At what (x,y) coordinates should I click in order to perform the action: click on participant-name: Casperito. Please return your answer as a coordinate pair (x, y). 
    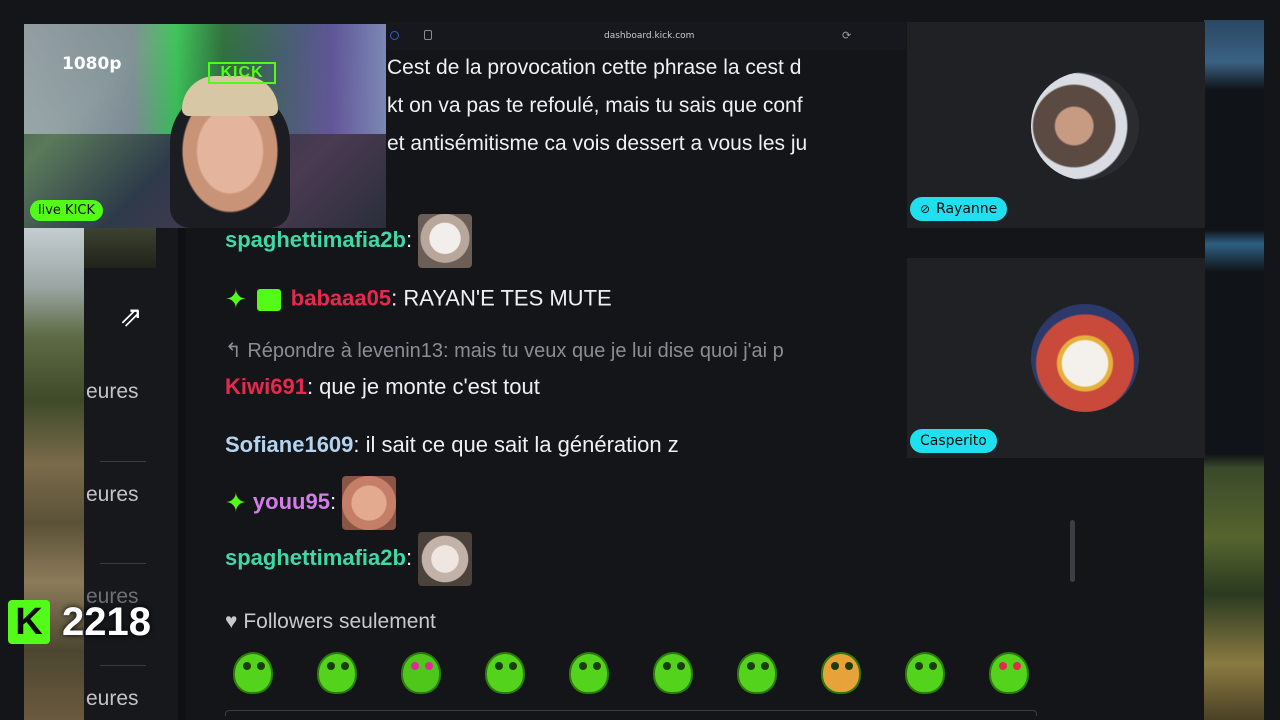
    Looking at the image, I should click on (953, 441).